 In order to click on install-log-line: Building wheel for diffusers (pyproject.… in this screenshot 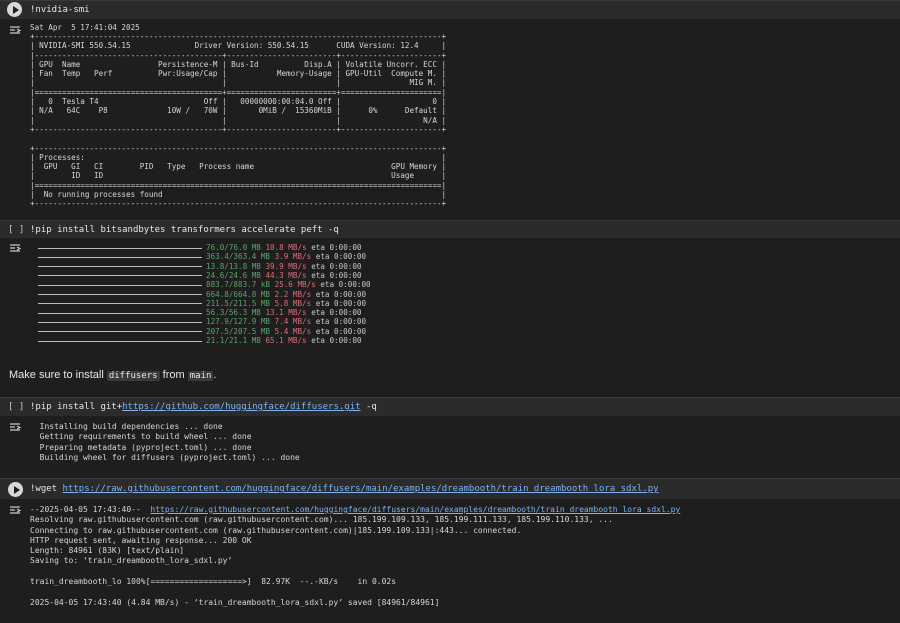, I will do `click(165, 458)`.